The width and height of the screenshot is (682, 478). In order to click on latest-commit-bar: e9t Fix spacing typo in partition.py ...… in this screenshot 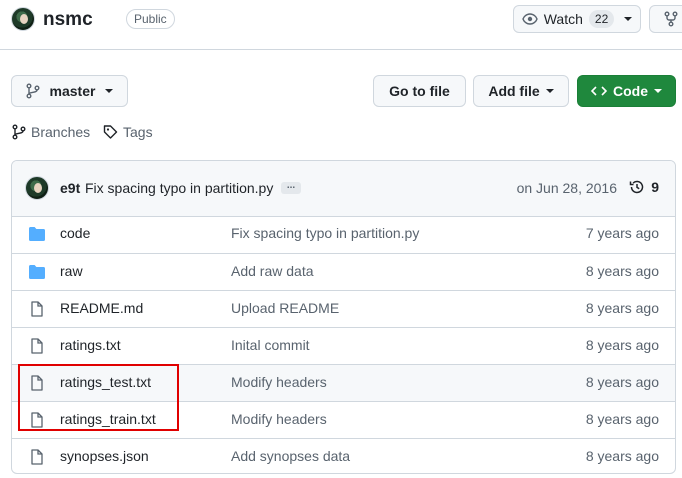, I will do `click(343, 189)`.